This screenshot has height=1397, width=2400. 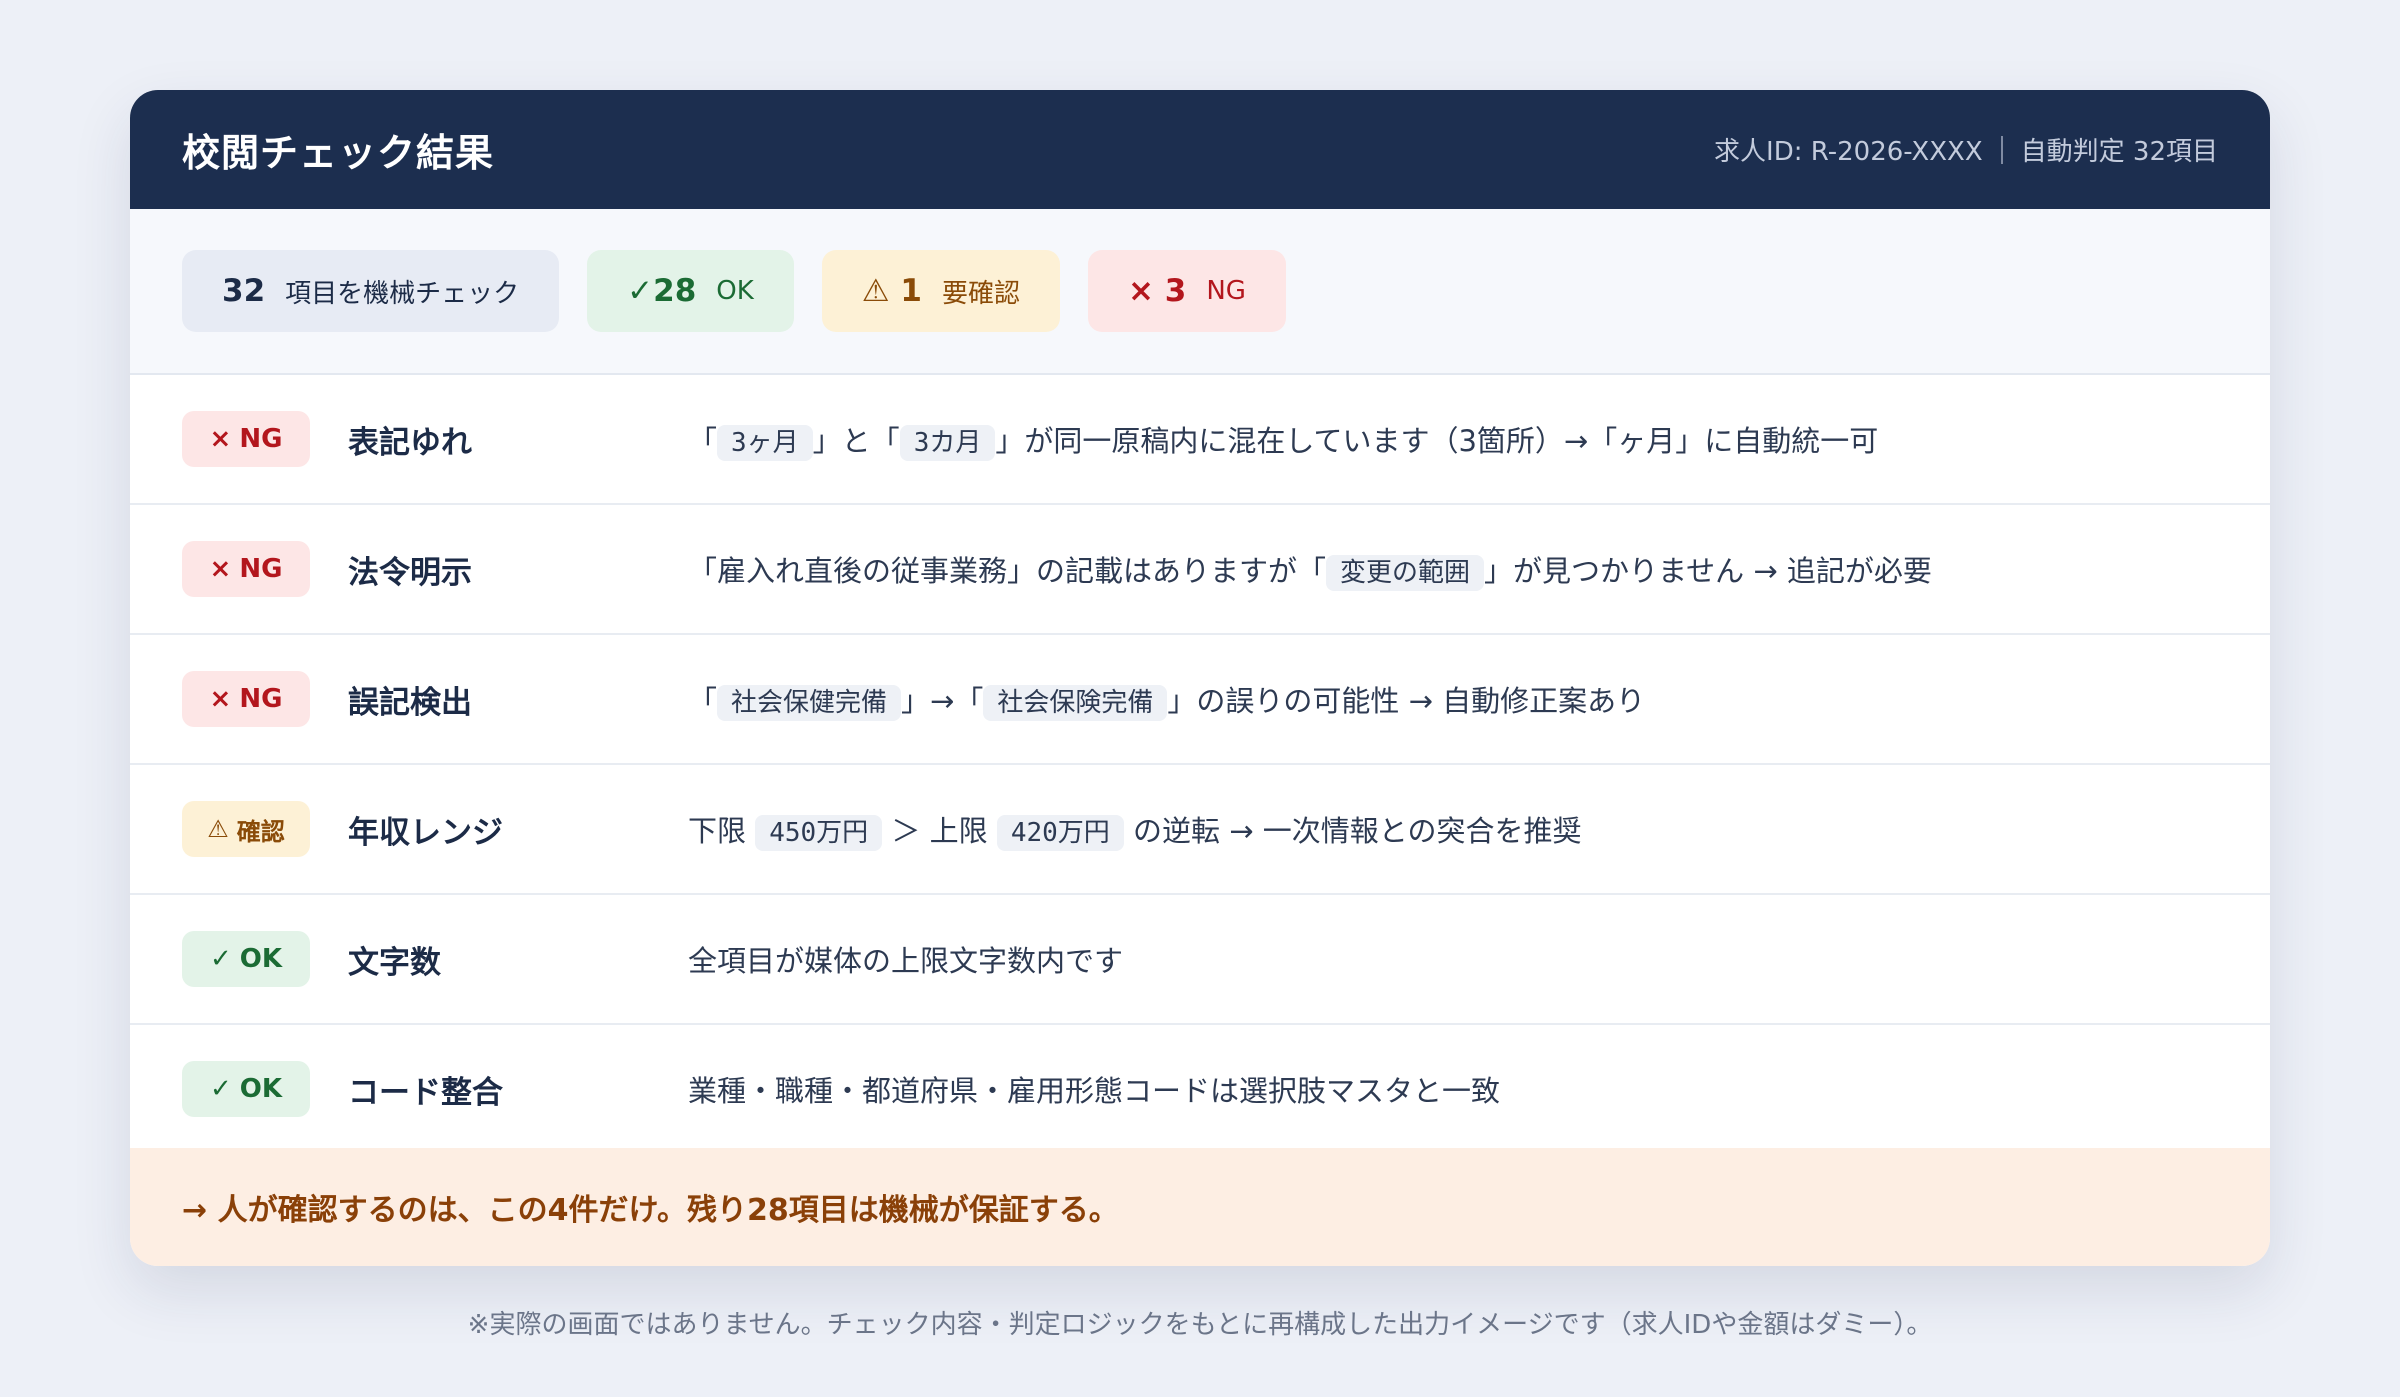 I want to click on row-label: 表記ゆれ, so click(x=410, y=442).